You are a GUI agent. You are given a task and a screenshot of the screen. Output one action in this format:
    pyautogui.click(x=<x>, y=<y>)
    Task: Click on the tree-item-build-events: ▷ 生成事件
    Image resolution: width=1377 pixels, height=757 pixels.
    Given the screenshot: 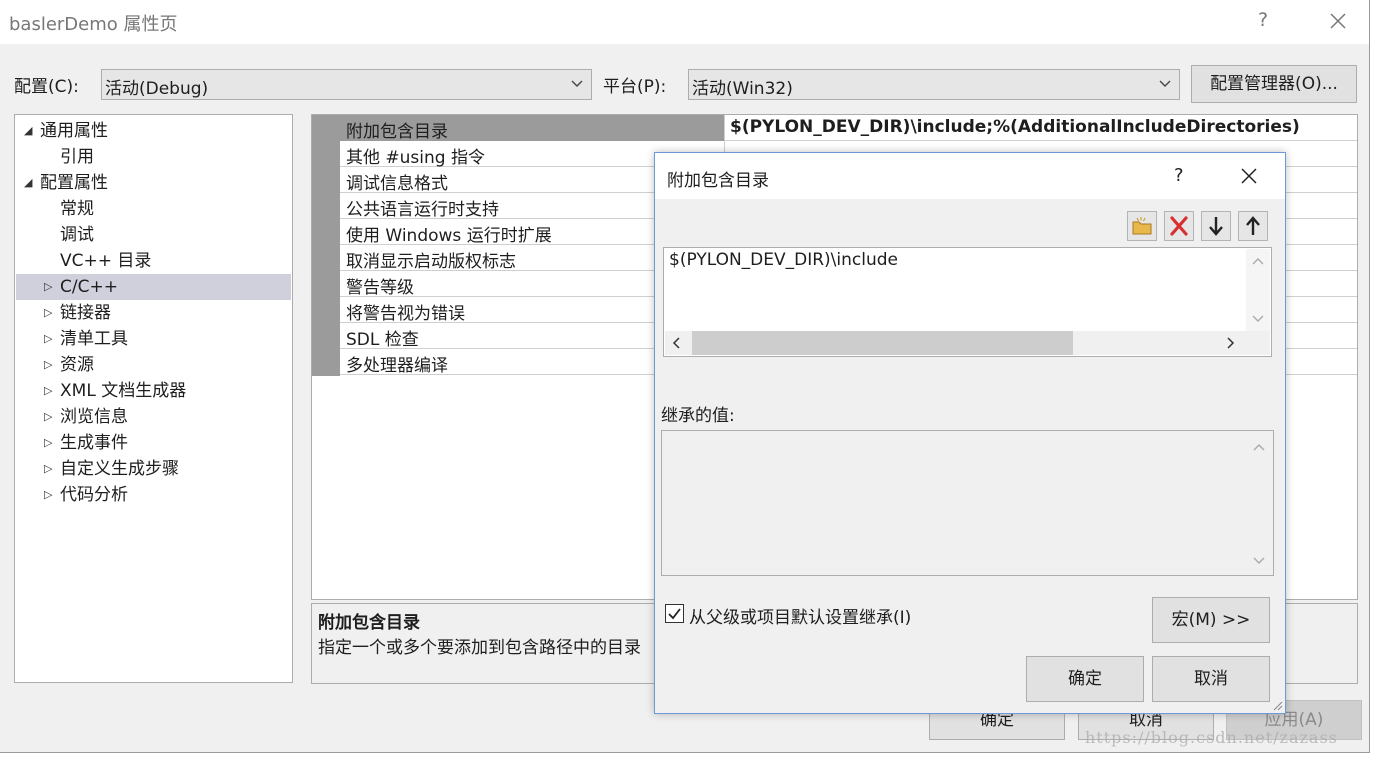 What is the action you would take?
    pyautogui.click(x=153, y=443)
    